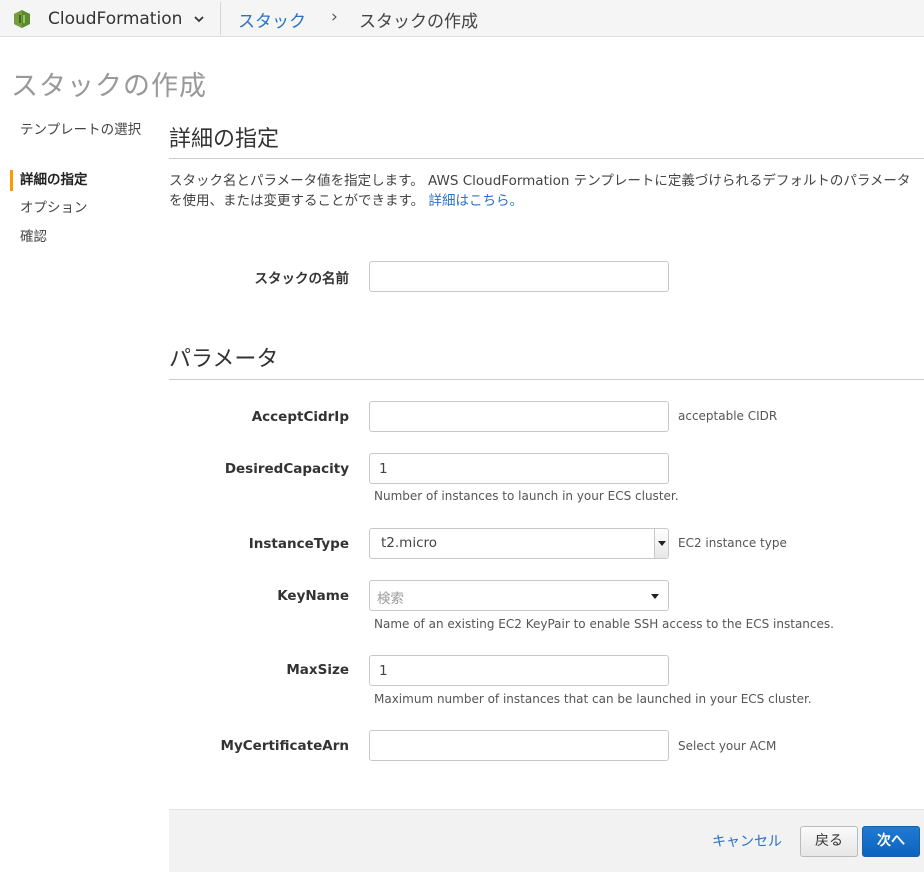 The image size is (924, 872). What do you see at coordinates (418, 22) in the screenshot?
I see `breadcrumb-current: スタックの作成` at bounding box center [418, 22].